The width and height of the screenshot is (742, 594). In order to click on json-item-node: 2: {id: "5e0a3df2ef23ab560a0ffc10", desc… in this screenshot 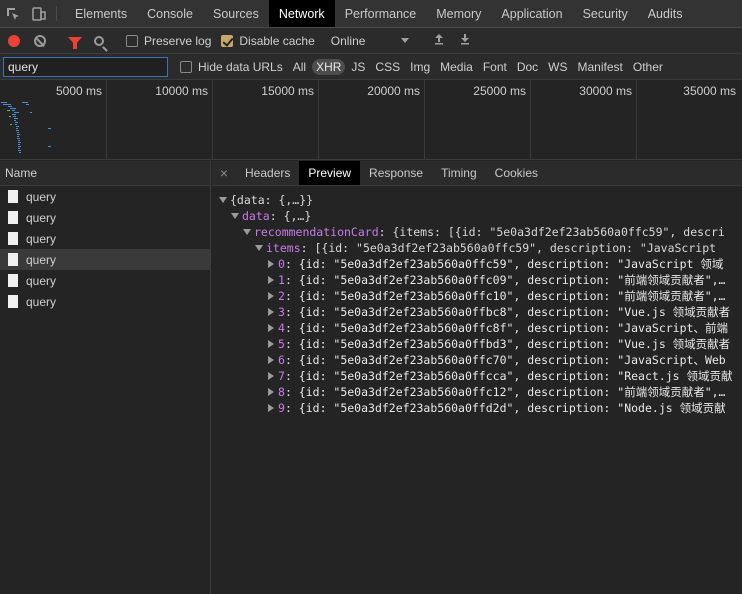, I will do `click(477, 296)`.